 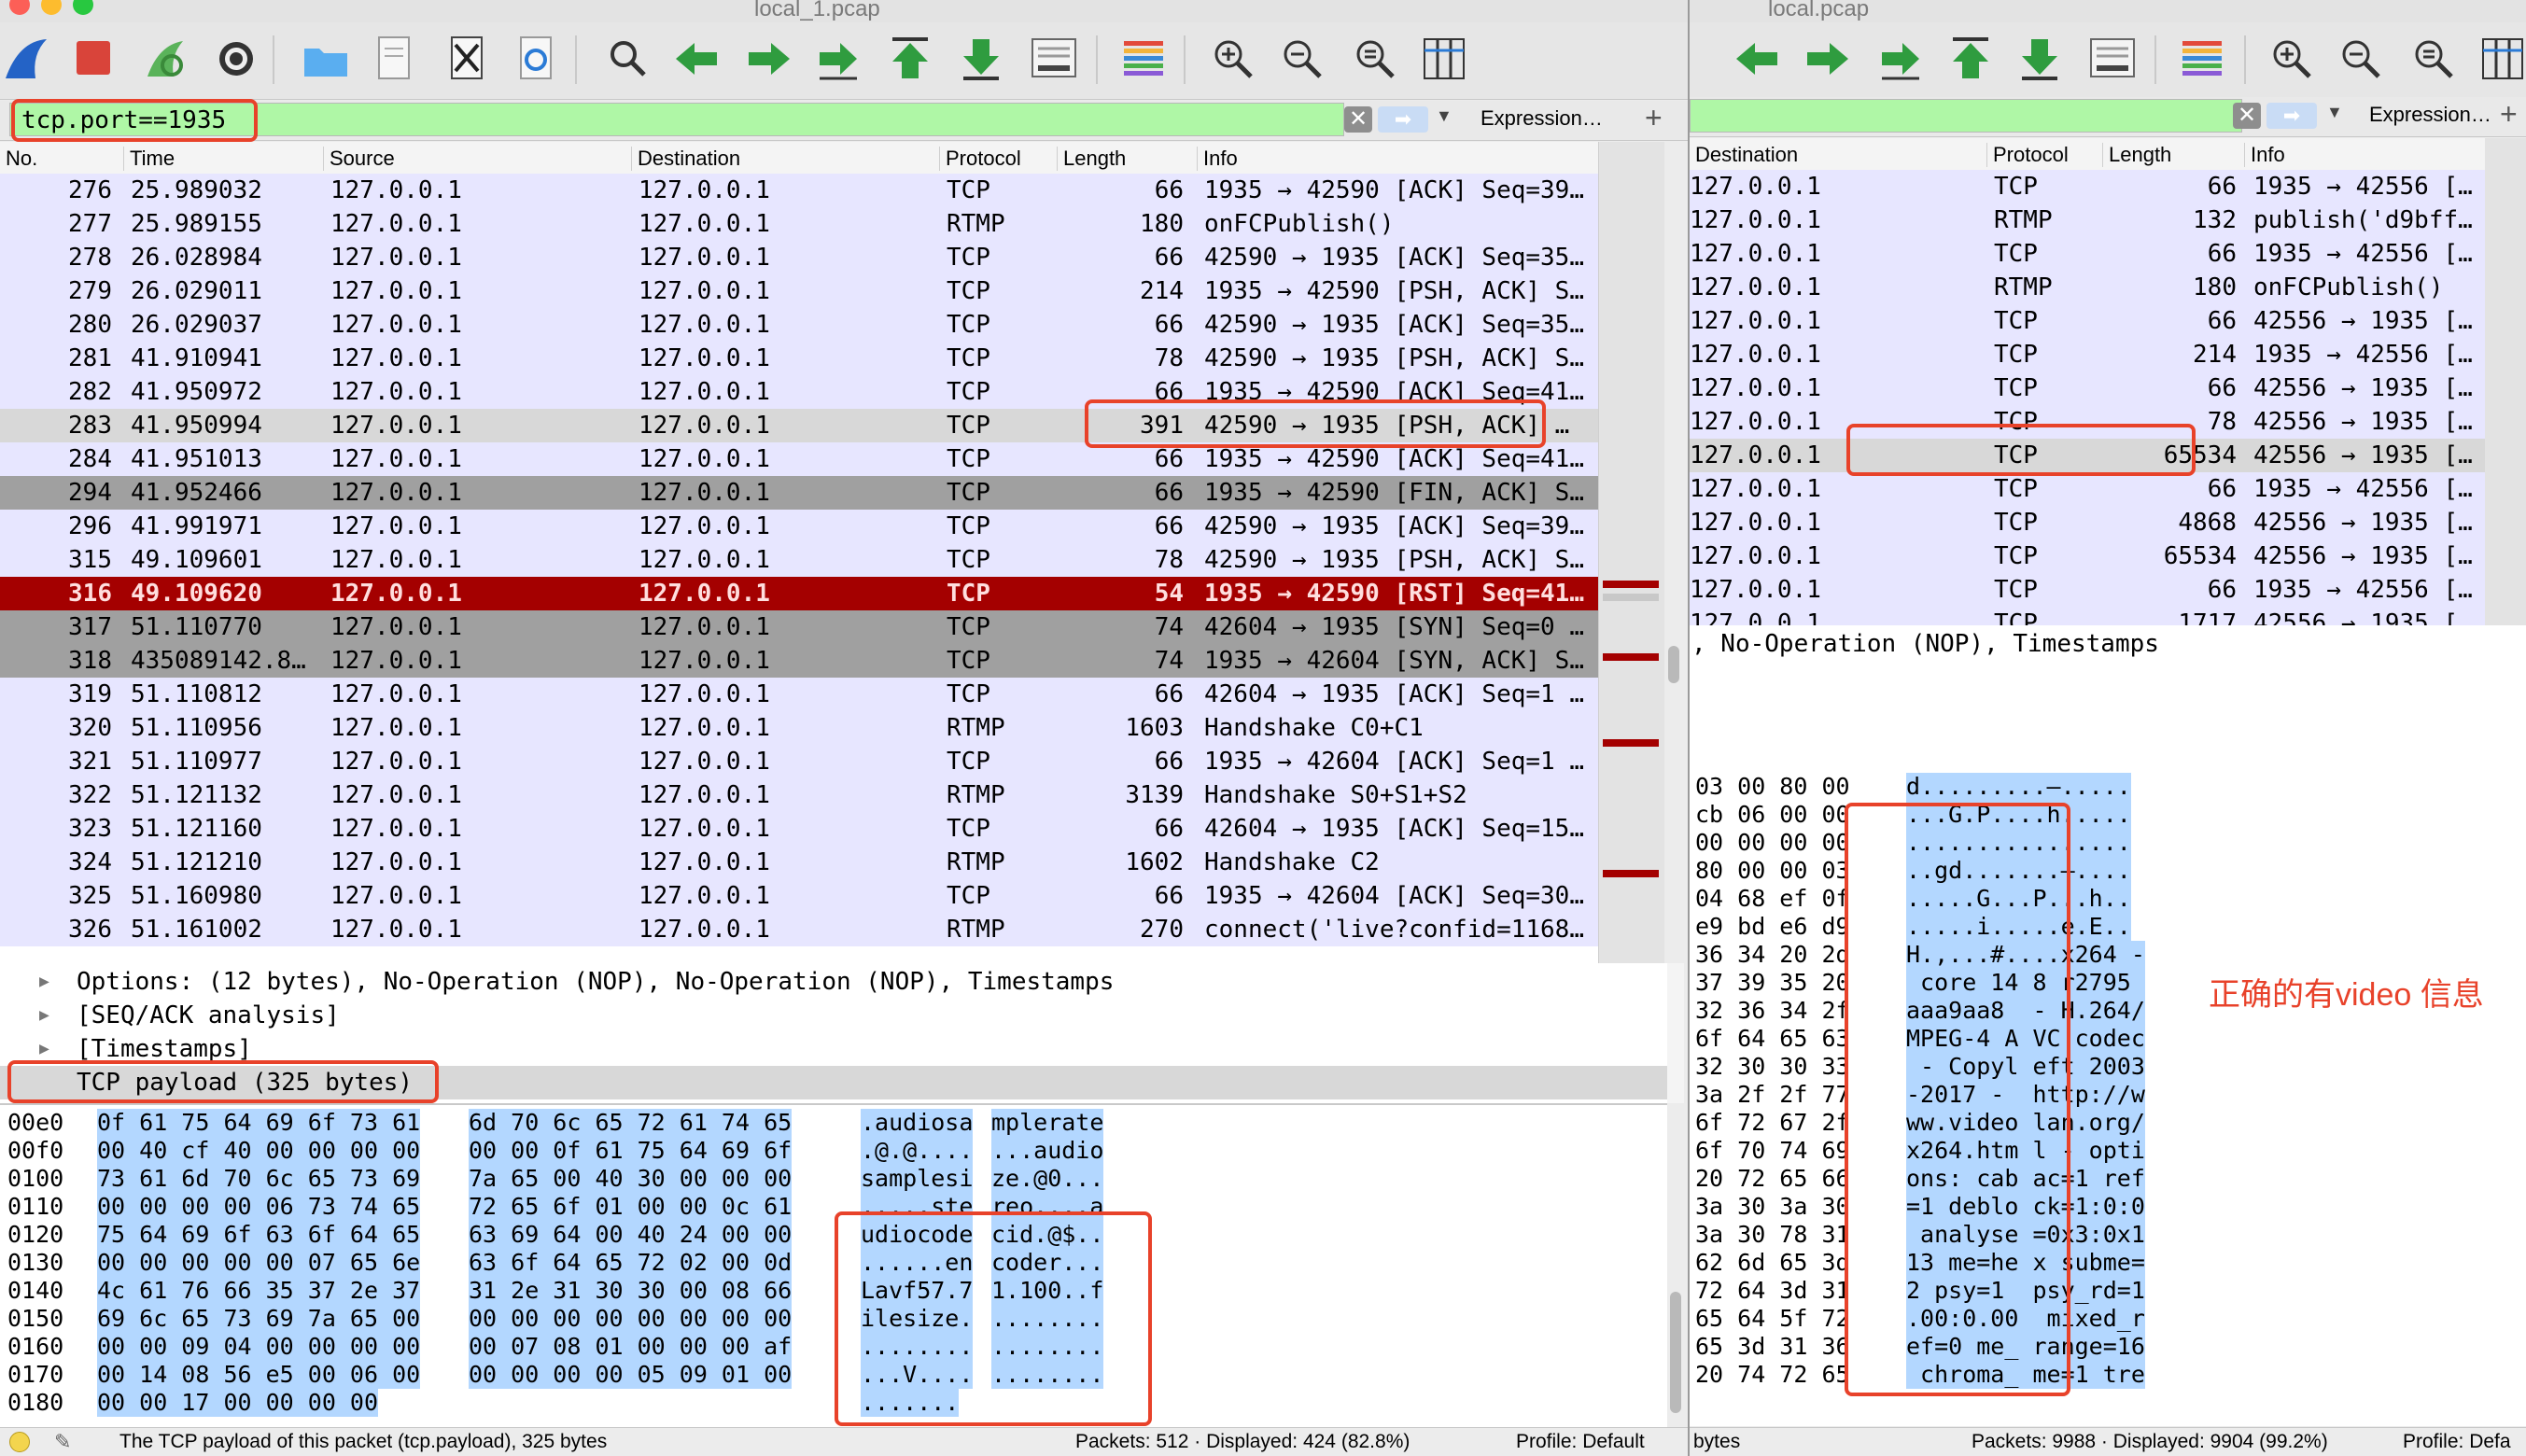 I want to click on hex-row: 3a 30 3a 30 =1 deblo ck=1:0:0, so click(x=2108, y=1207).